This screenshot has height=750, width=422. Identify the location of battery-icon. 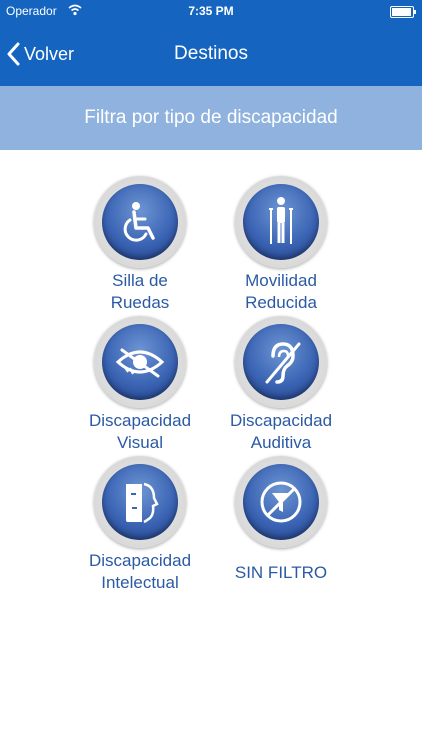
(403, 12).